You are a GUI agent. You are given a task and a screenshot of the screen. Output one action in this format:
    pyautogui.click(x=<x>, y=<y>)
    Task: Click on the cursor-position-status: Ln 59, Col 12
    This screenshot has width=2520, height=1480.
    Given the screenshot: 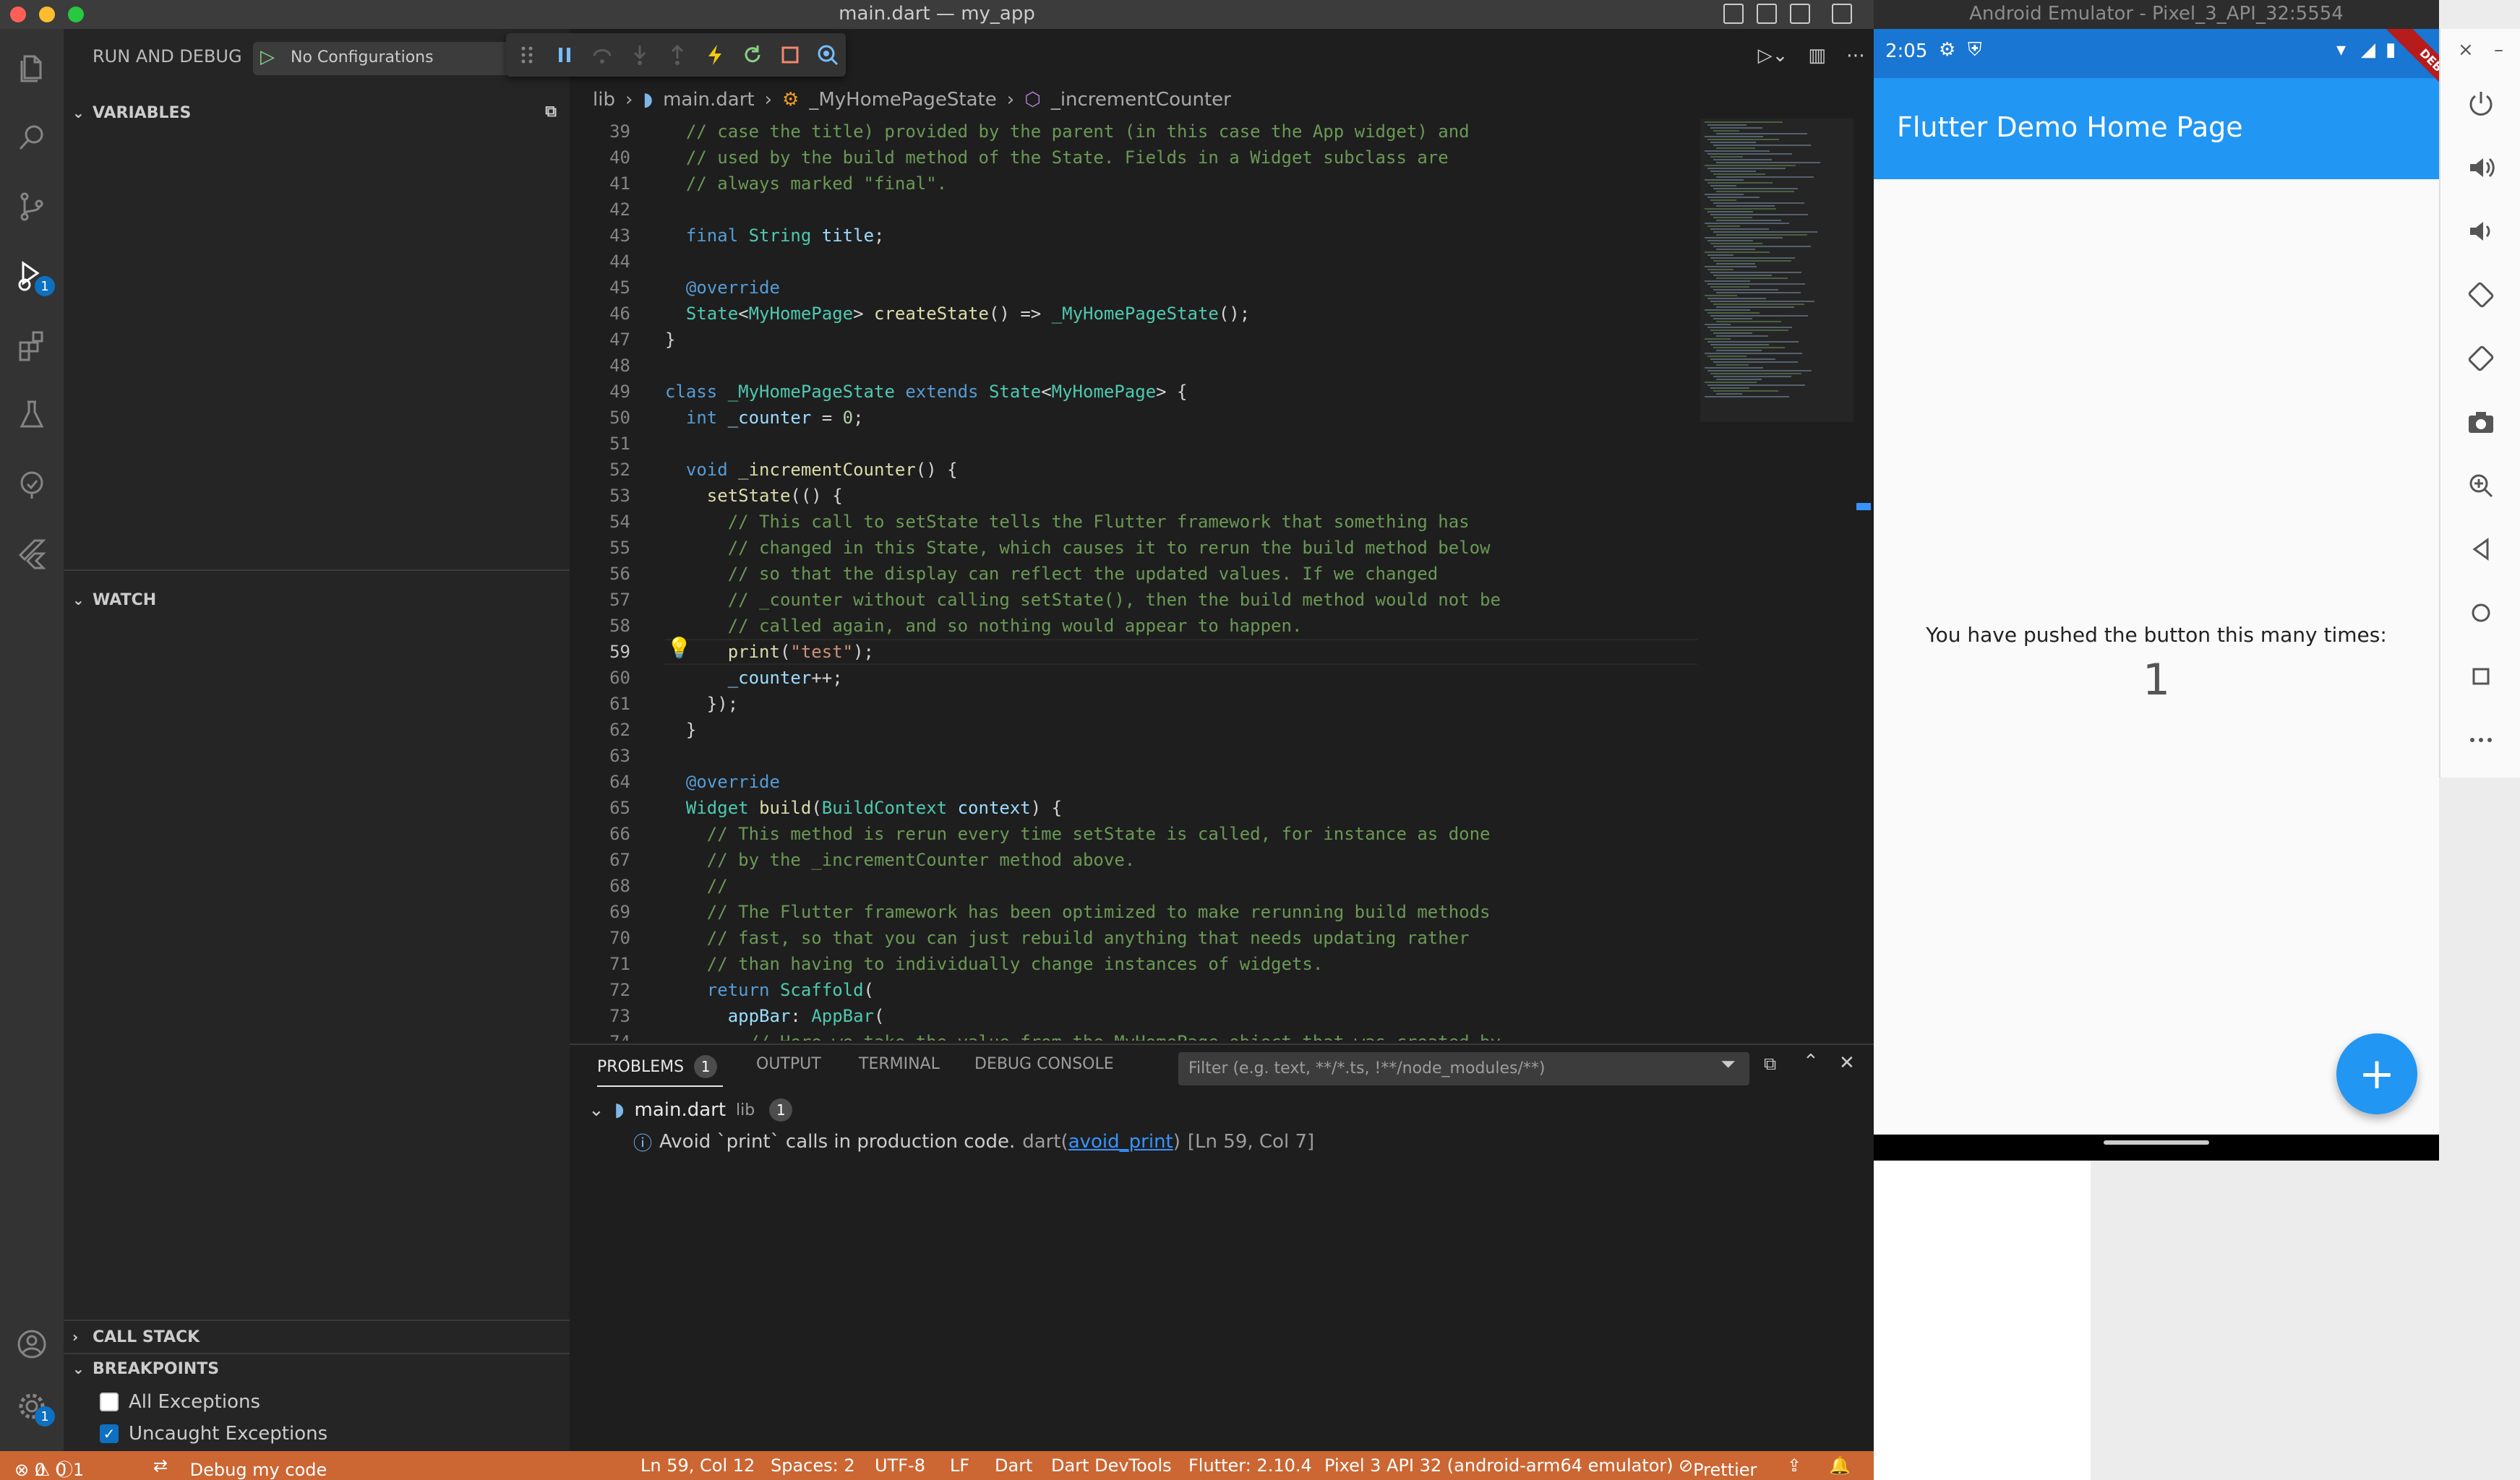 What is the action you would take?
    pyautogui.click(x=697, y=1465)
    